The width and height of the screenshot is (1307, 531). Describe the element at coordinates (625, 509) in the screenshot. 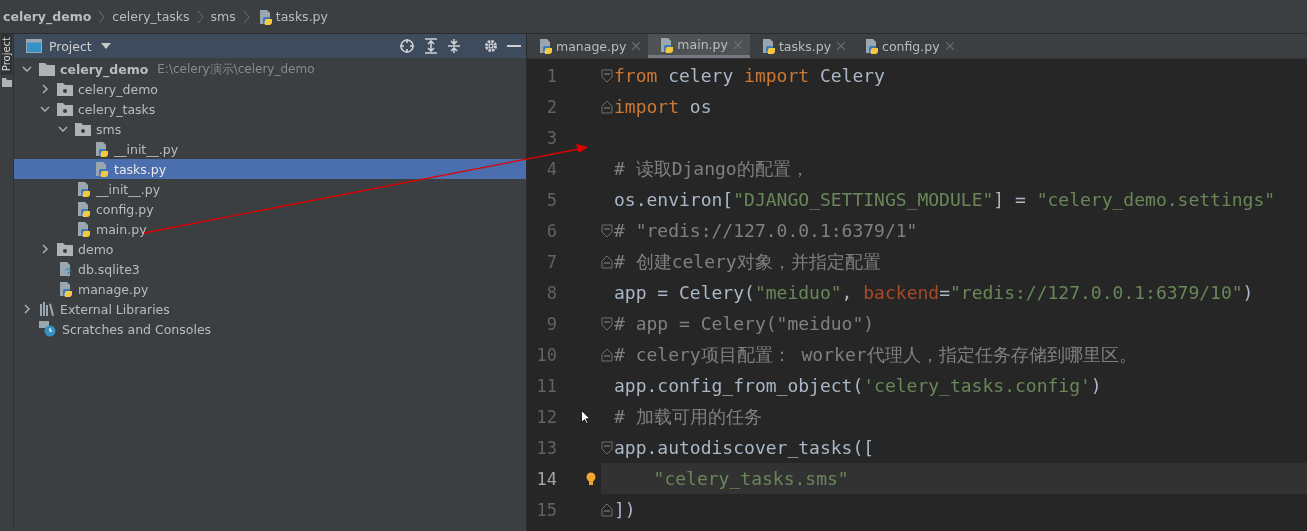

I see `code-line: ])` at that location.